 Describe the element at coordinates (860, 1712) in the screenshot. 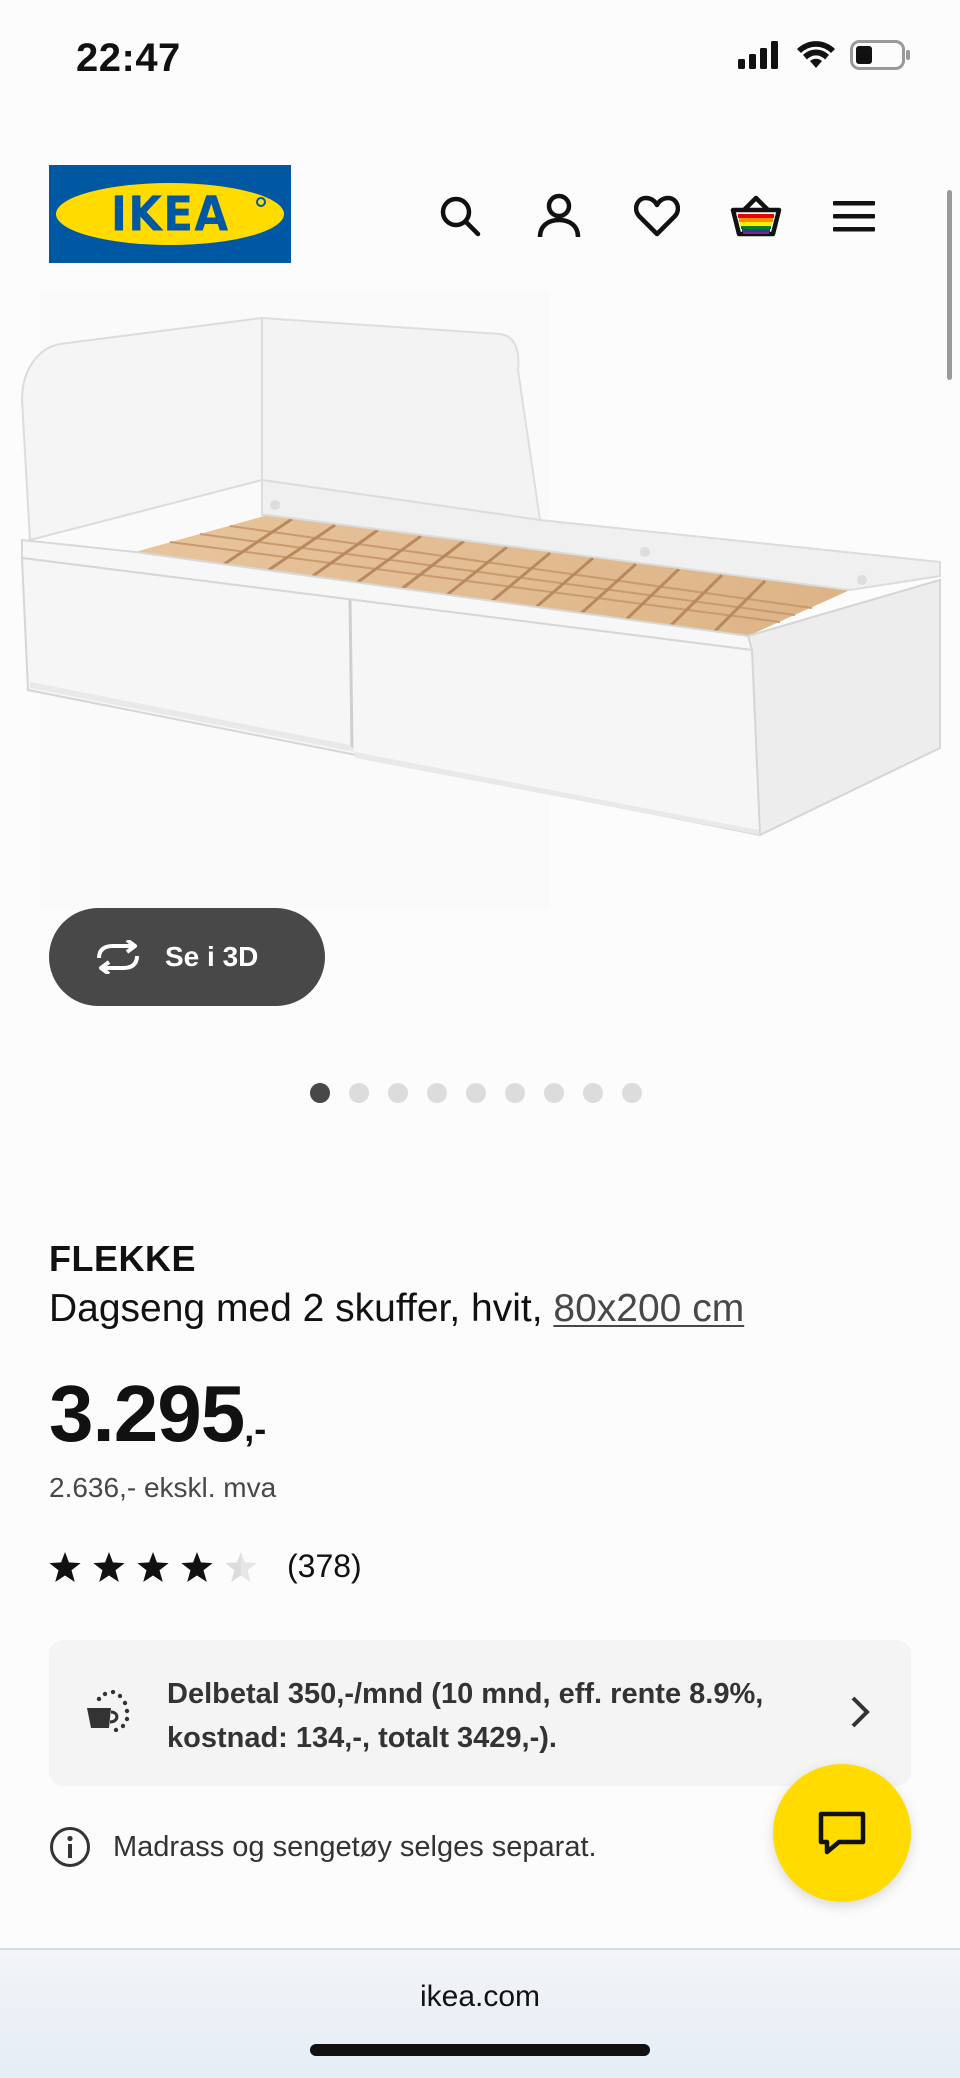

I see `chevron-right-icon` at that location.